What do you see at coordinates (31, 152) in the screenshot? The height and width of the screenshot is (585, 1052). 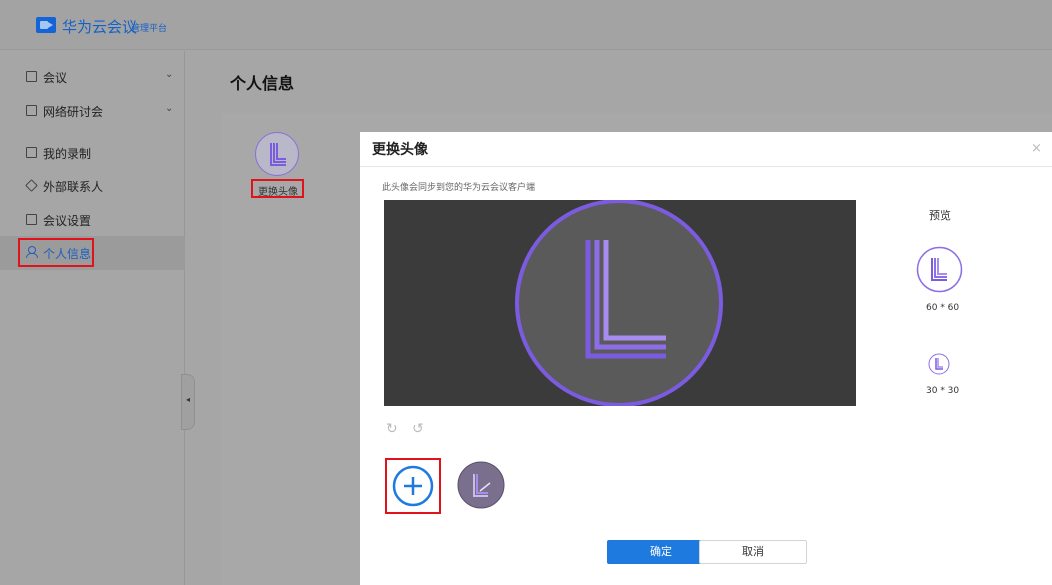 I see `recording-icon` at bounding box center [31, 152].